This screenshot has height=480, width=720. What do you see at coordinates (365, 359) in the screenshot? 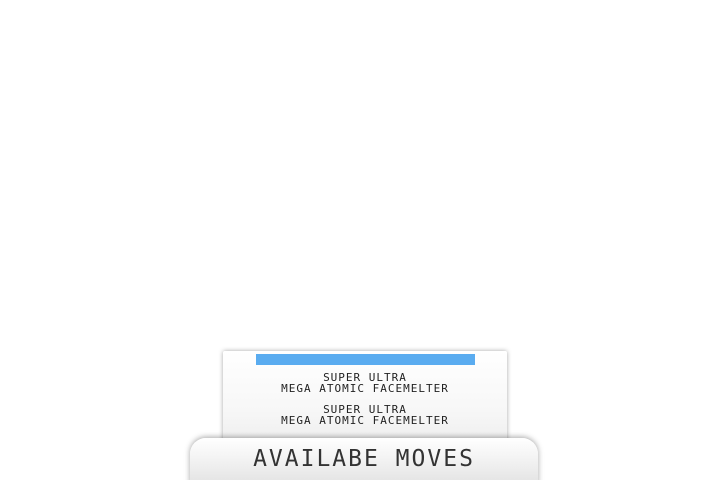
I see `selection-highlight-bar` at bounding box center [365, 359].